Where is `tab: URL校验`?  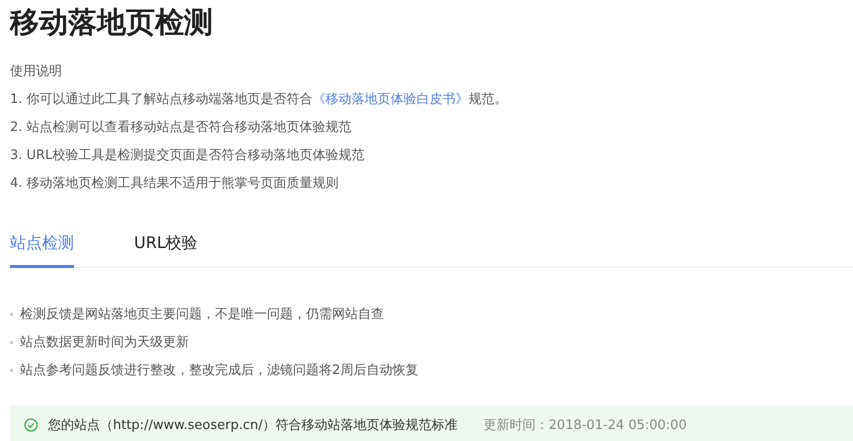
tab: URL校验 is located at coordinates (166, 250).